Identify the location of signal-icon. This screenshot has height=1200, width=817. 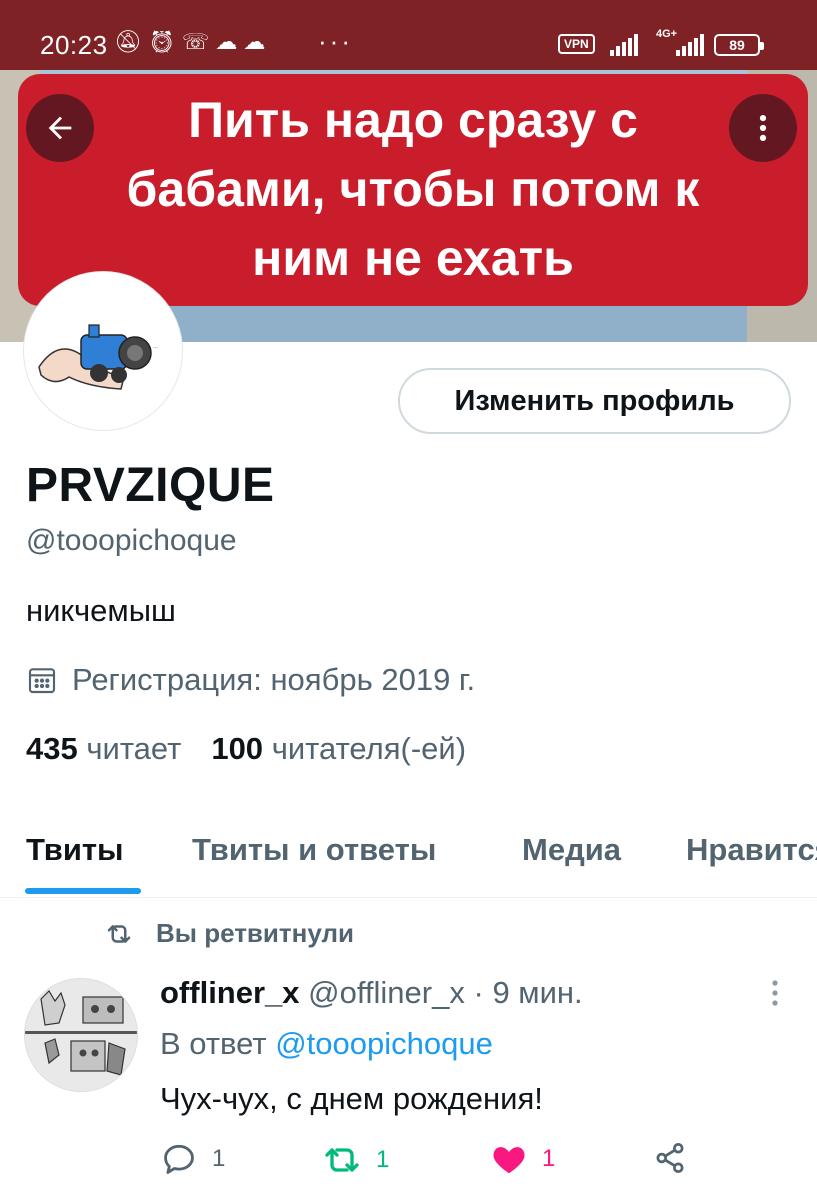
(624, 45).